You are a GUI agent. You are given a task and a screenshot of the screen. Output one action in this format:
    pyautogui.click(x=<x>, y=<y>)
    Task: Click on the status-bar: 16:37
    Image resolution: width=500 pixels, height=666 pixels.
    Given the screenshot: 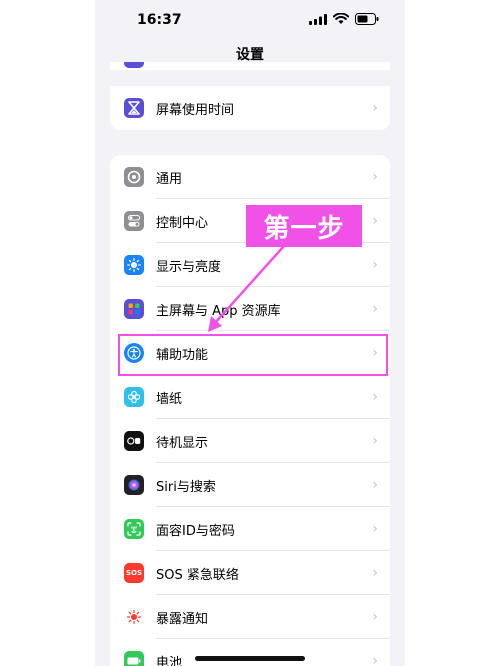 What is the action you would take?
    pyautogui.click(x=250, y=20)
    